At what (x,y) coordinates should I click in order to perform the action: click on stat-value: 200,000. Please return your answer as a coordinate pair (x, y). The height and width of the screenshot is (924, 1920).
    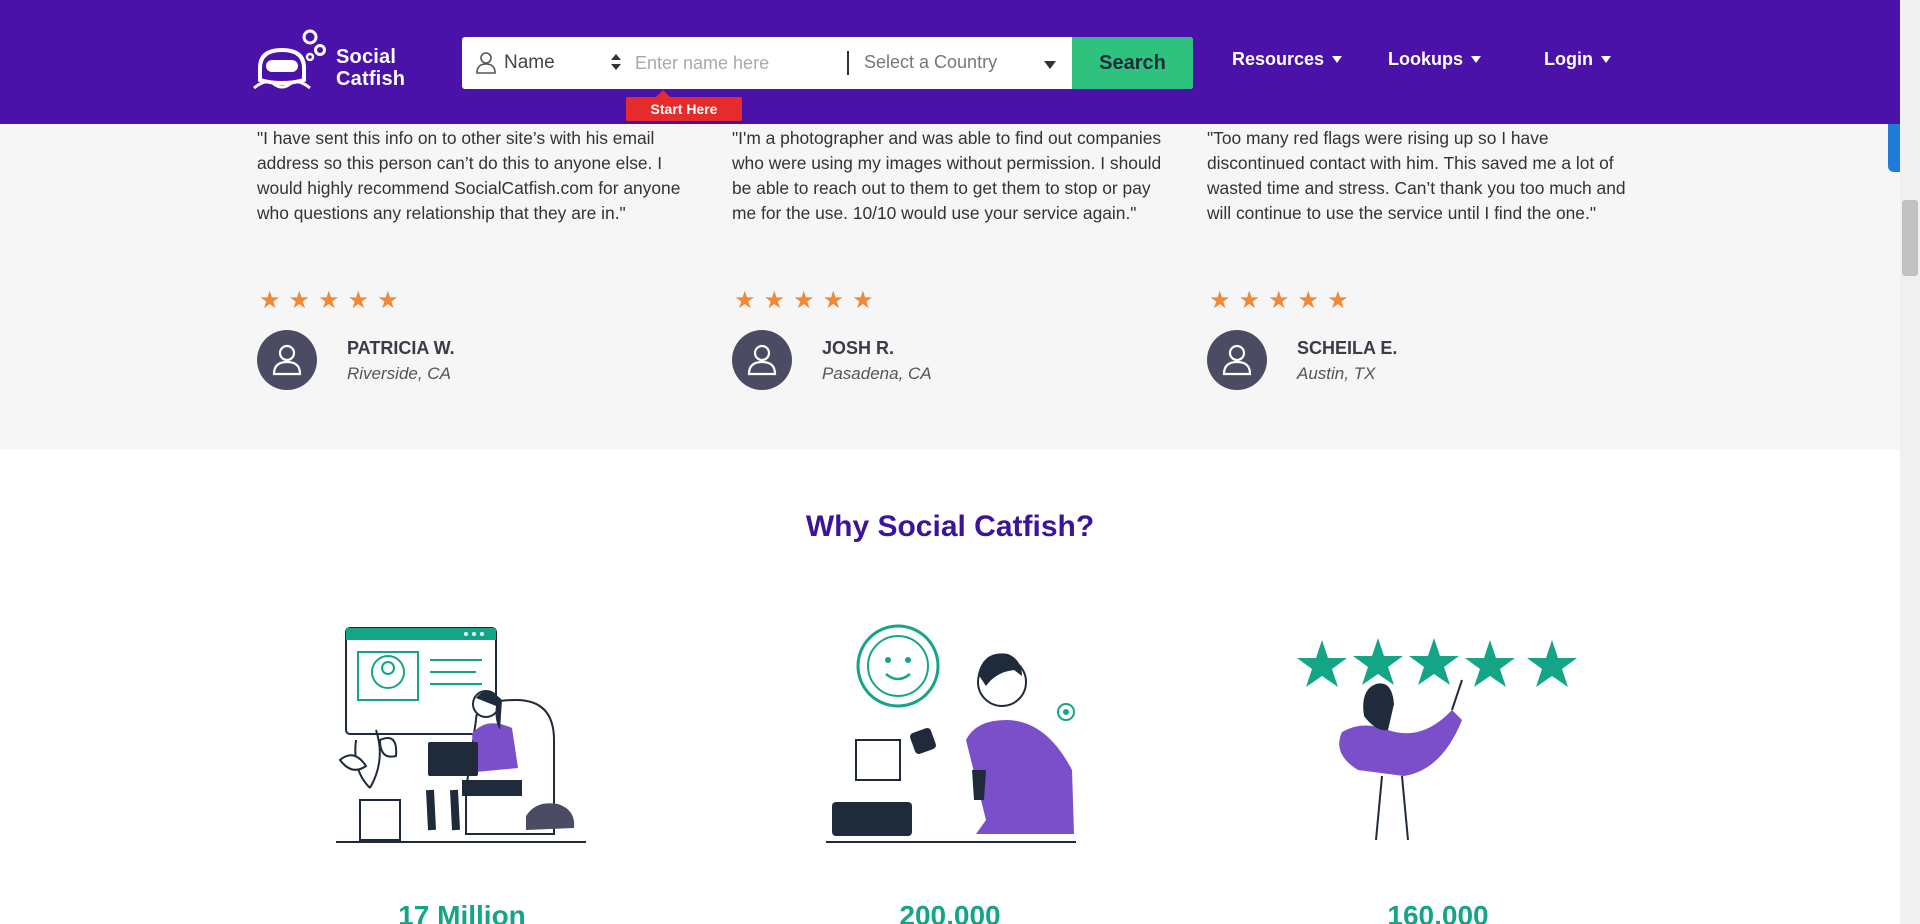
    Looking at the image, I should click on (950, 912).